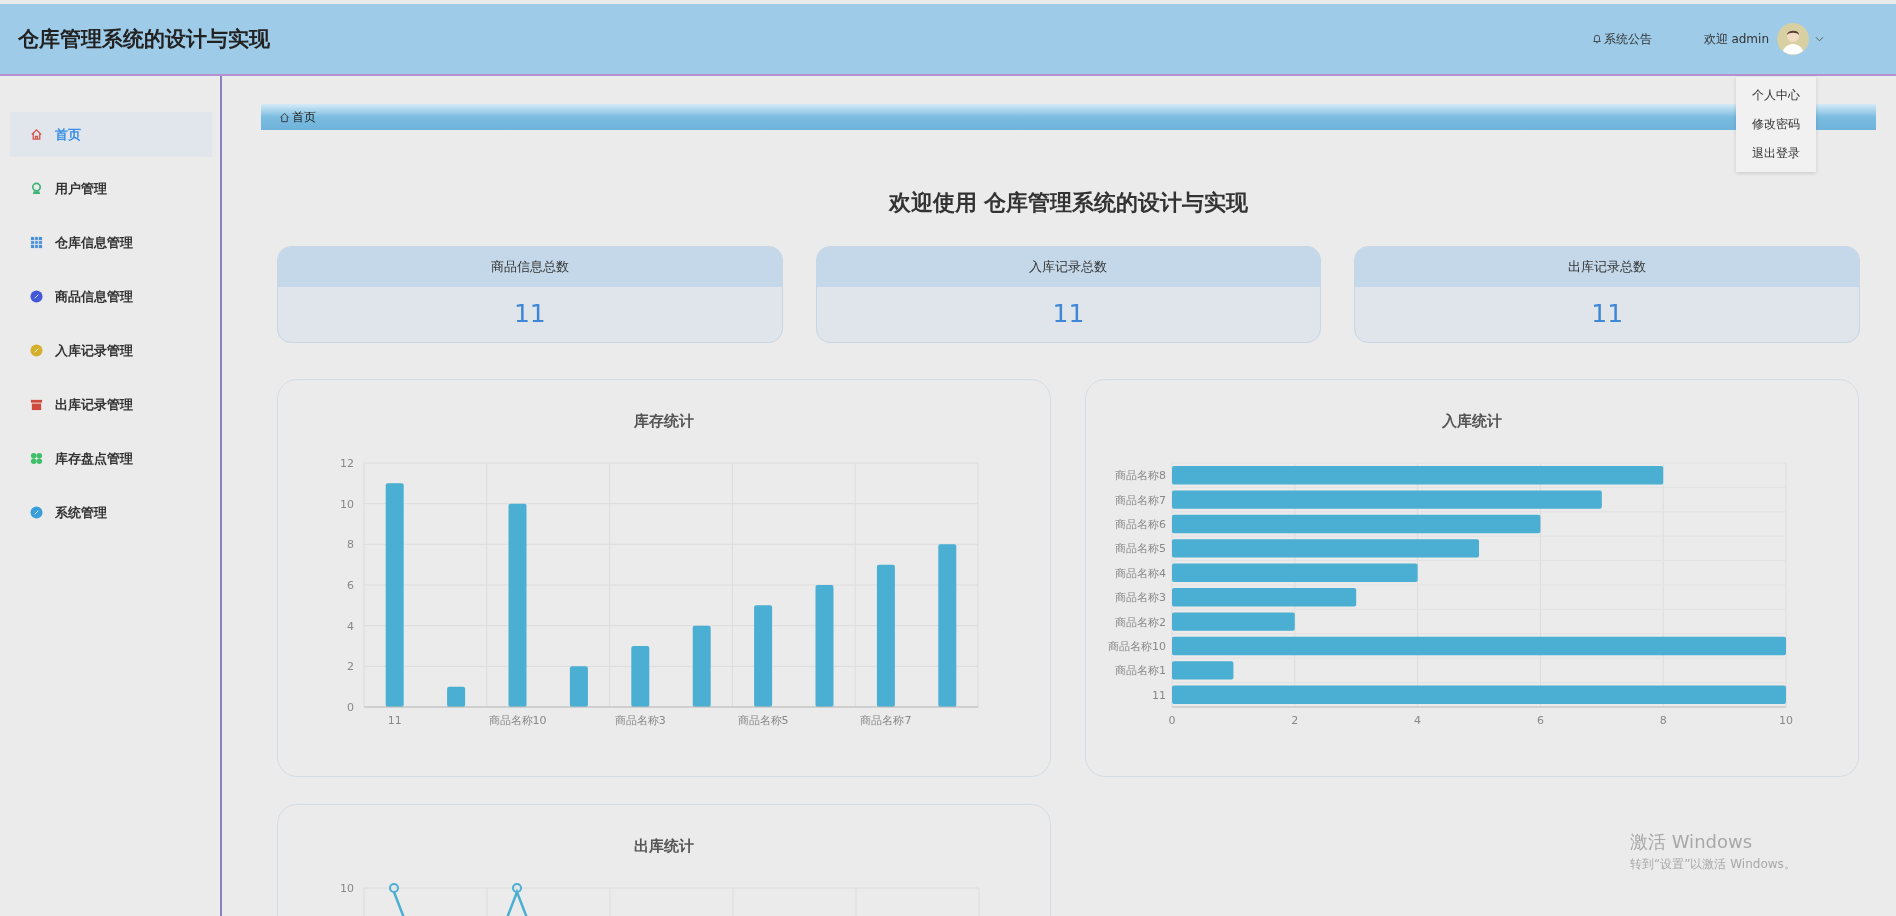 Image resolution: width=1896 pixels, height=916 pixels. What do you see at coordinates (111, 512) in the screenshot?
I see `sidebar-item: 系统管理` at bounding box center [111, 512].